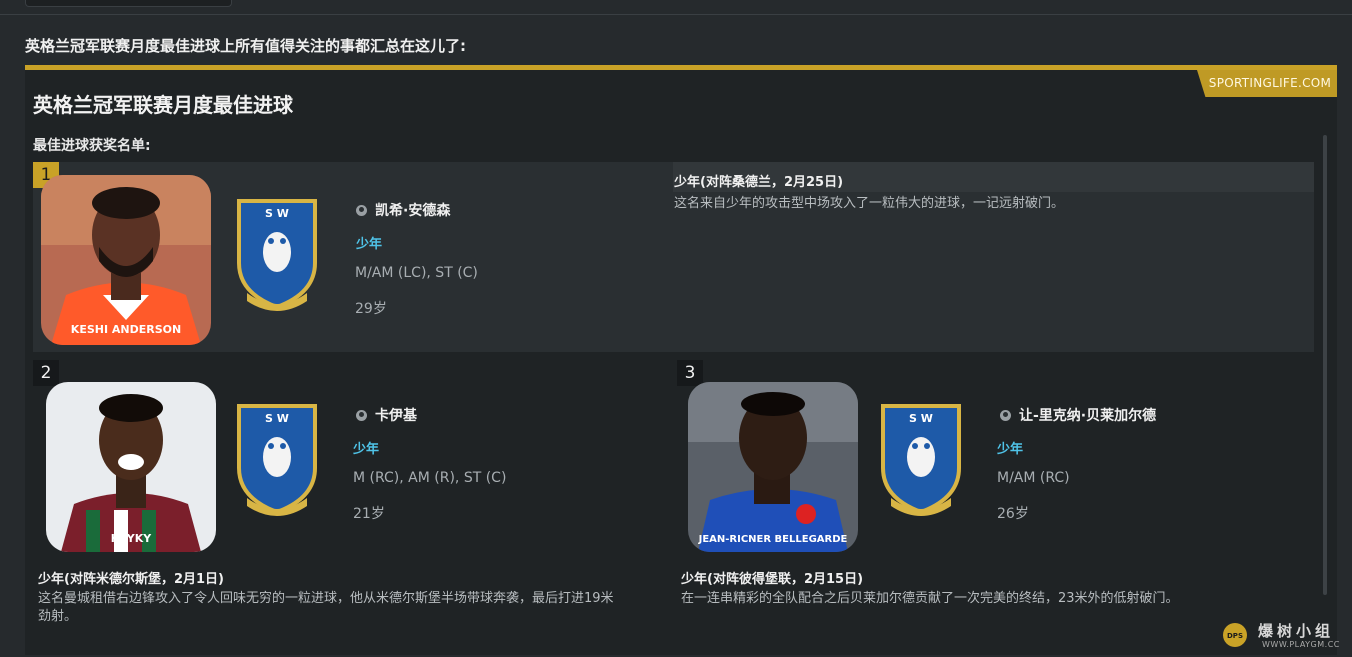  What do you see at coordinates (386, 415) in the screenshot?
I see `player-name-2: 卡伊基` at bounding box center [386, 415].